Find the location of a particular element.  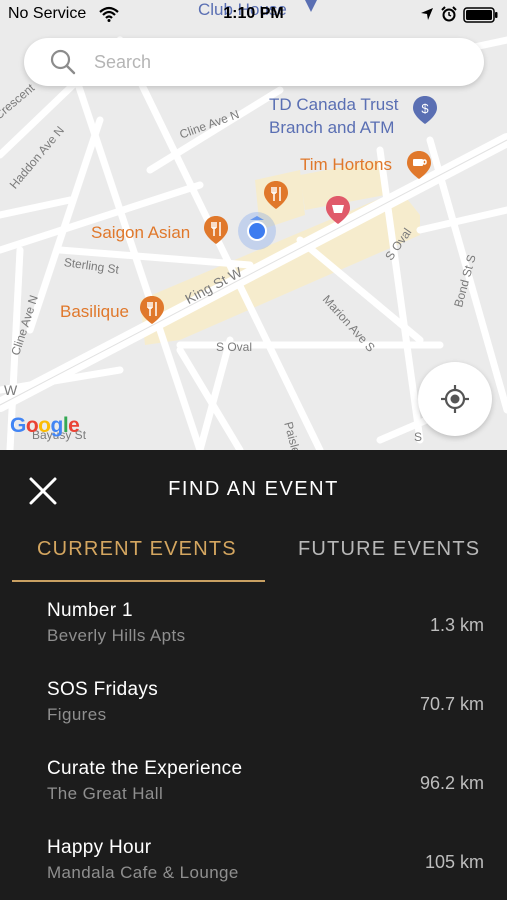

list-item: Number 1 Beverly Hills Apts 1.3 km is located at coordinates (253, 629).